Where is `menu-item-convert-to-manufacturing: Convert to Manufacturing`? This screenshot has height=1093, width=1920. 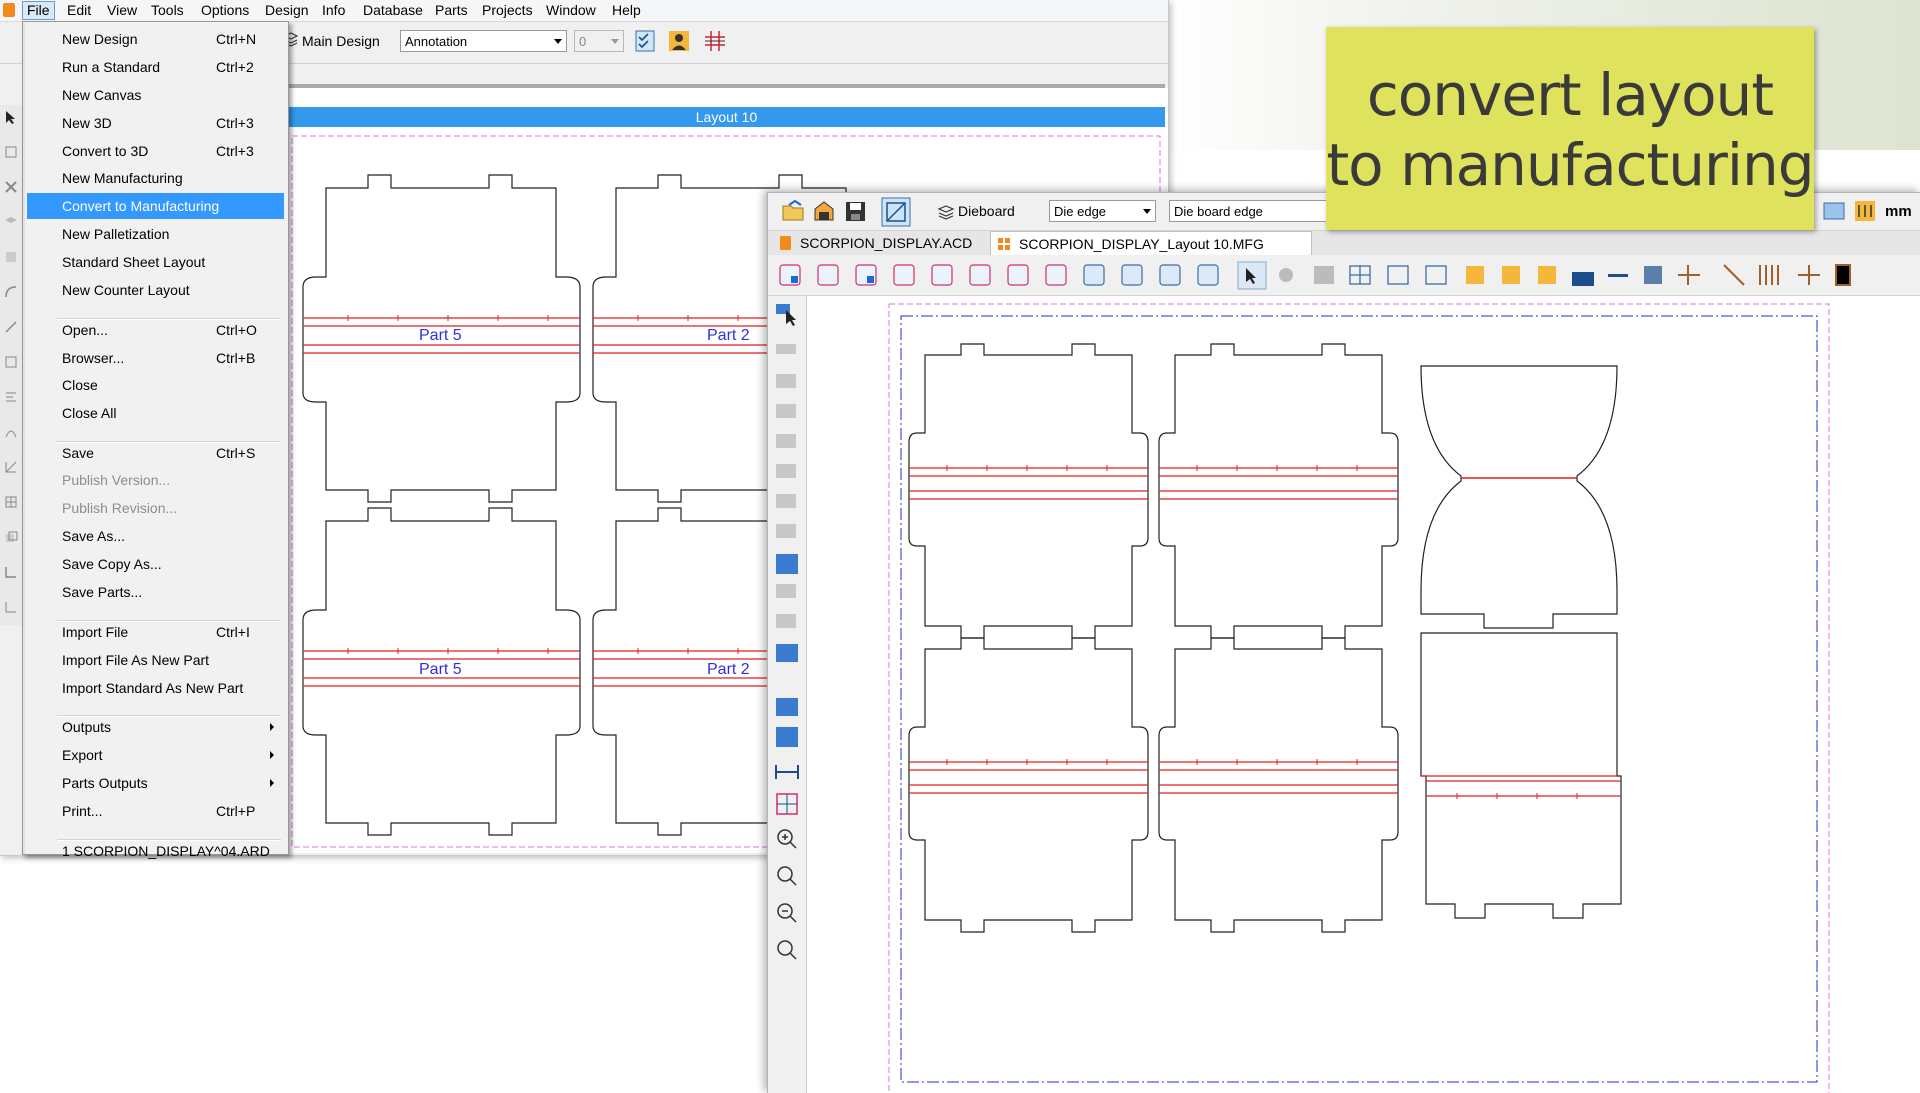 menu-item-convert-to-manufacturing: Convert to Manufacturing is located at coordinates (155, 206).